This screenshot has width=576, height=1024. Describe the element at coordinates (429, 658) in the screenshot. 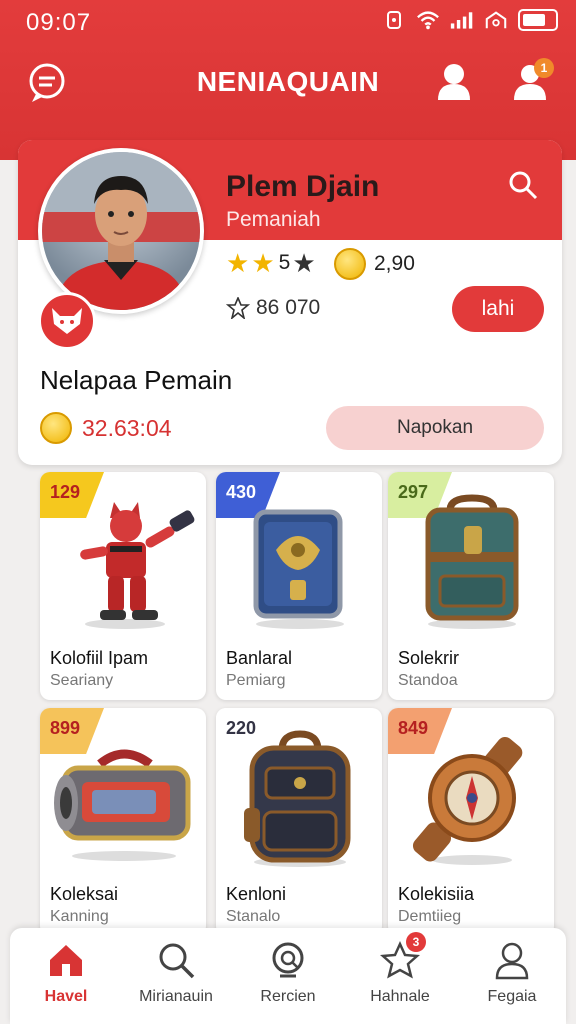

I see `item-name: Solekrir` at that location.